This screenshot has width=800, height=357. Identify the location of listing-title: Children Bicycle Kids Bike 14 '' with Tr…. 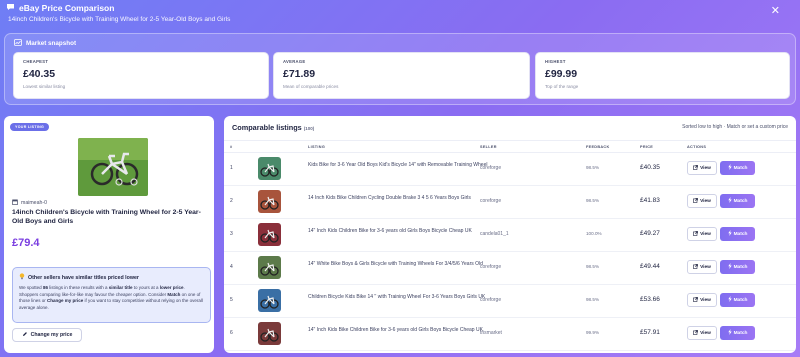
(398, 297).